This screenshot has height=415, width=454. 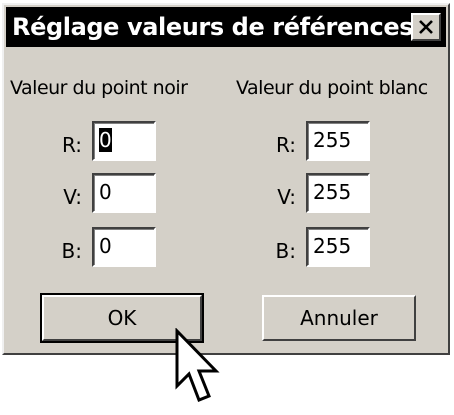 I want to click on black-r-label: R:, so click(x=71, y=145).